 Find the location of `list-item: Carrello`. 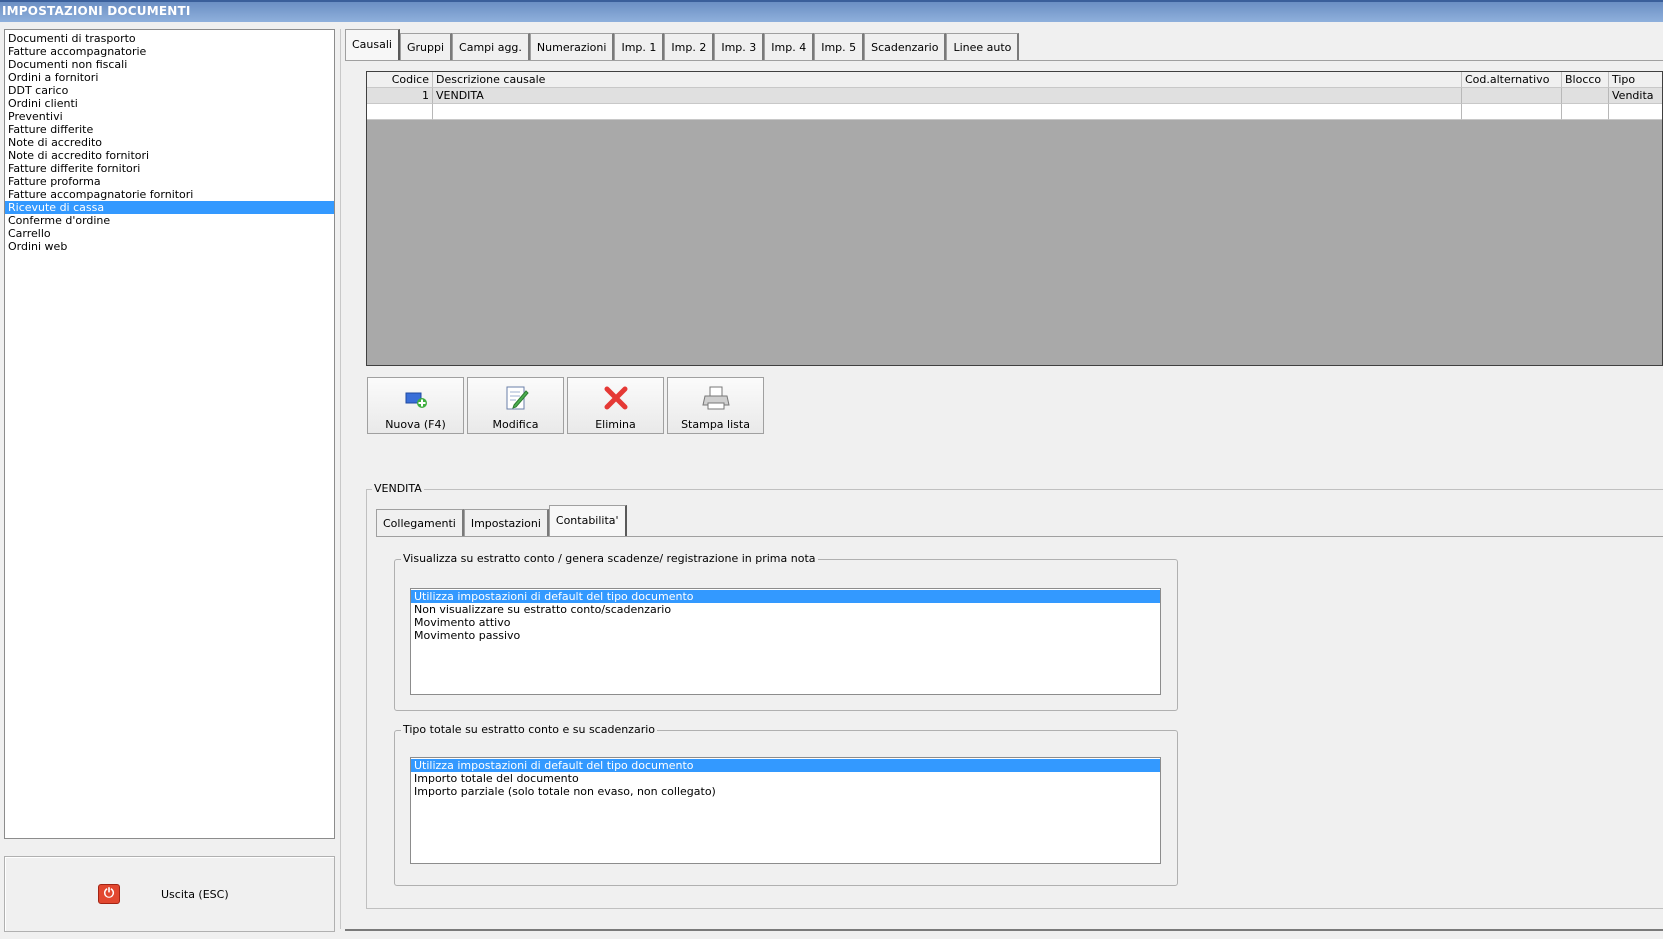

list-item: Carrello is located at coordinates (169, 233).